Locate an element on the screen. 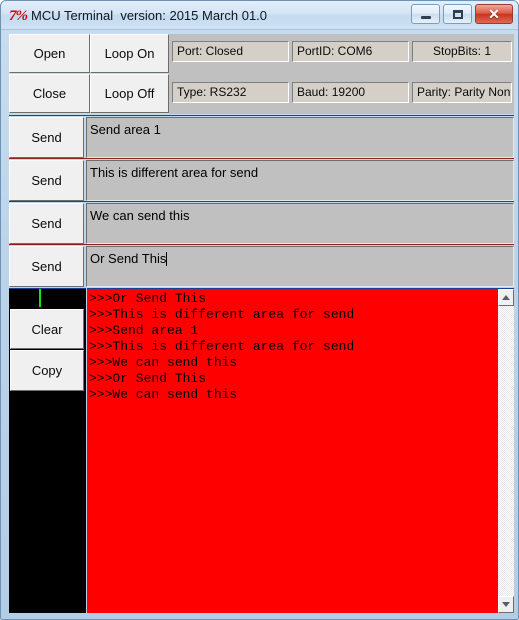  window-title: MCU Terminal version: 2015 March 01.0 is located at coordinates (149, 15).